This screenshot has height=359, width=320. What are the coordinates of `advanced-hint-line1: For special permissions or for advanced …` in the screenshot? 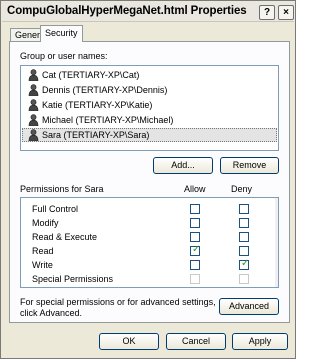 It's located at (118, 302).